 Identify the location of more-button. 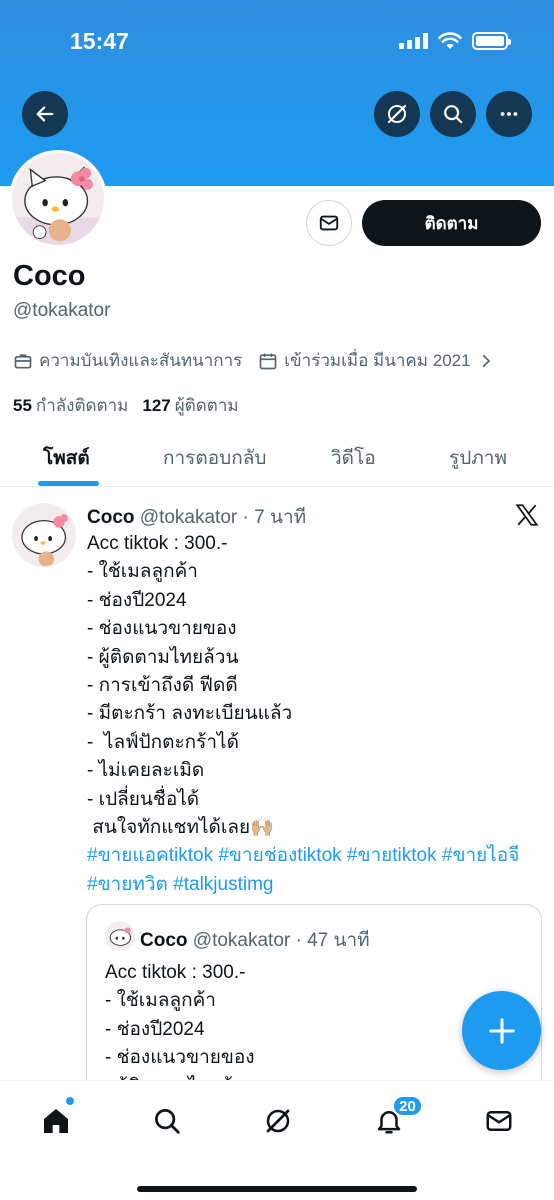
(509, 114).